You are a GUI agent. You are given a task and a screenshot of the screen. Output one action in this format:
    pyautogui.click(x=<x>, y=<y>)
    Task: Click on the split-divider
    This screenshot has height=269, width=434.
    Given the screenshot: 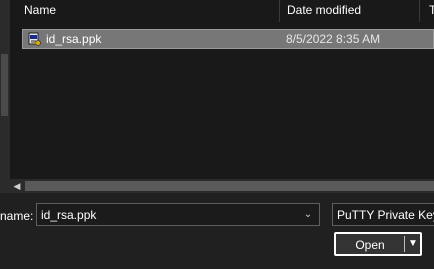 What is the action you would take?
    pyautogui.click(x=404, y=244)
    